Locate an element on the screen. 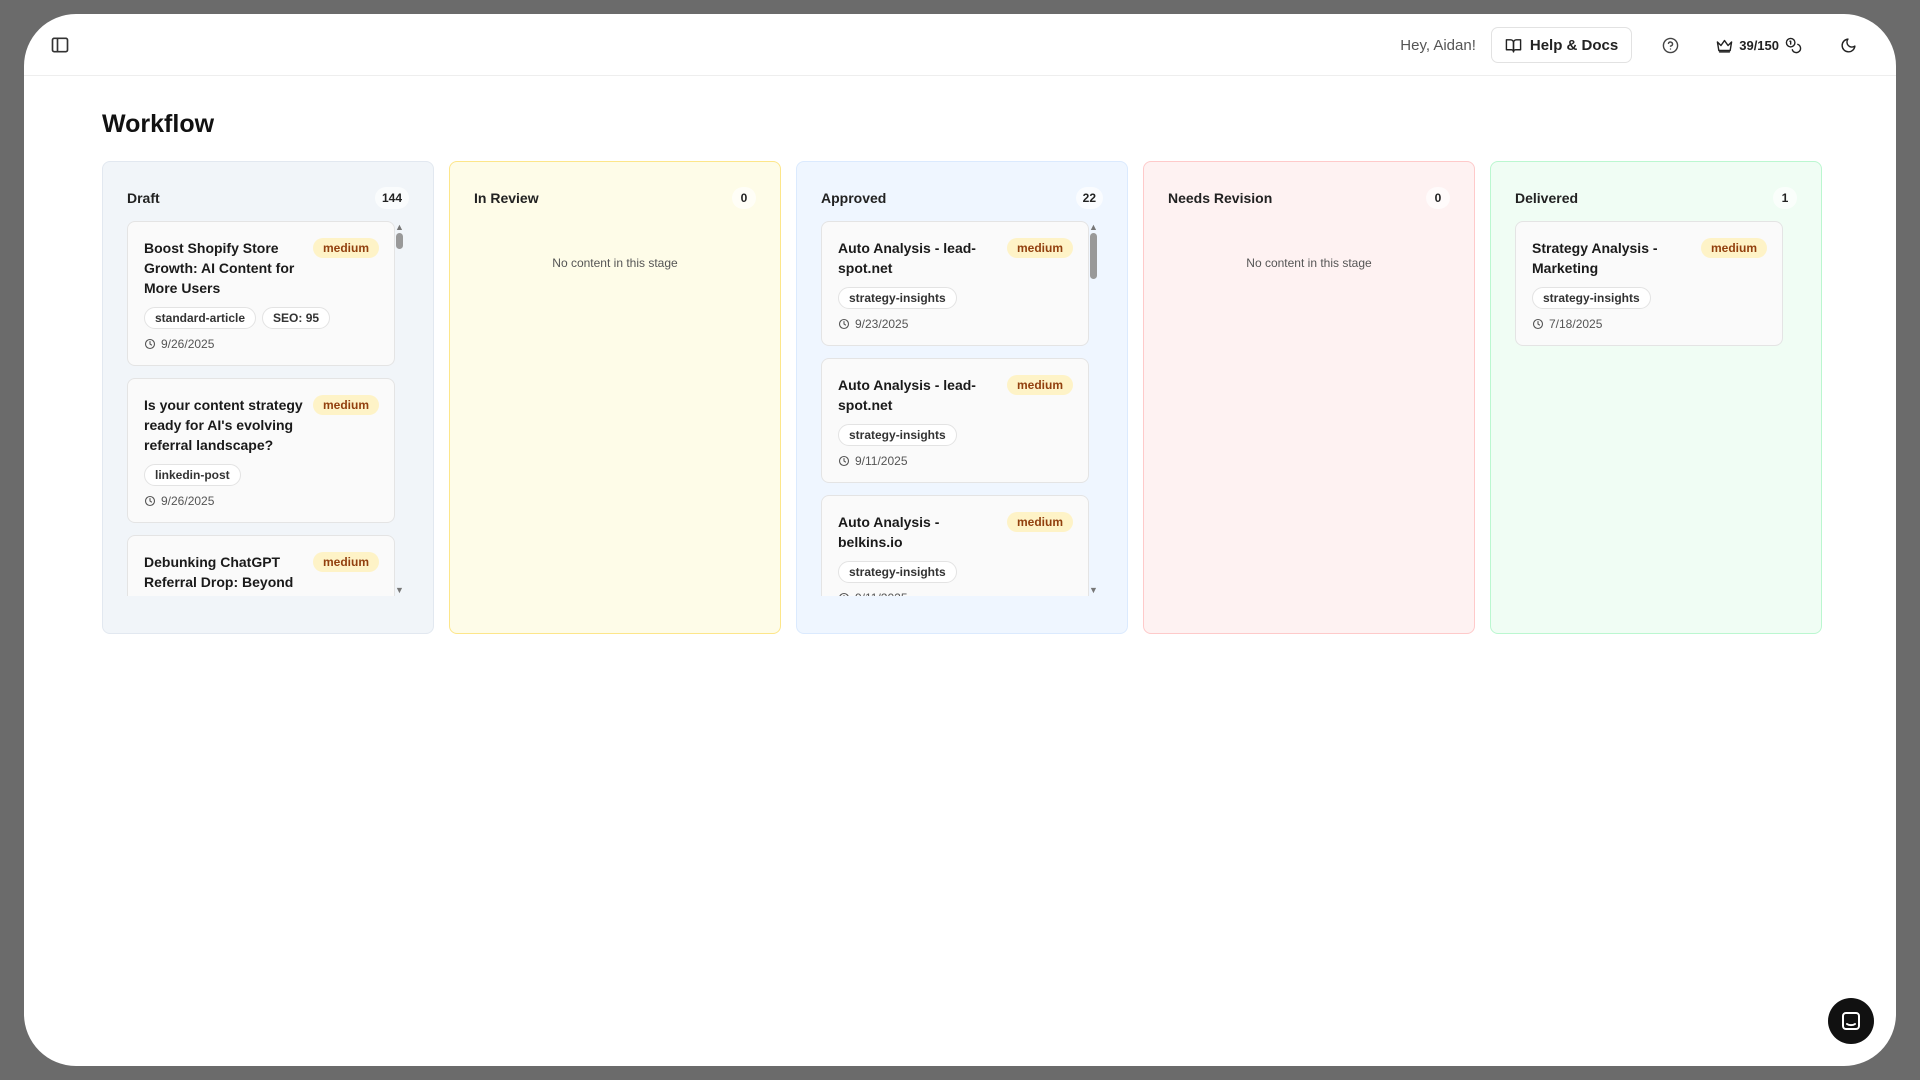  column-header: Approved 22 is located at coordinates (962, 198).